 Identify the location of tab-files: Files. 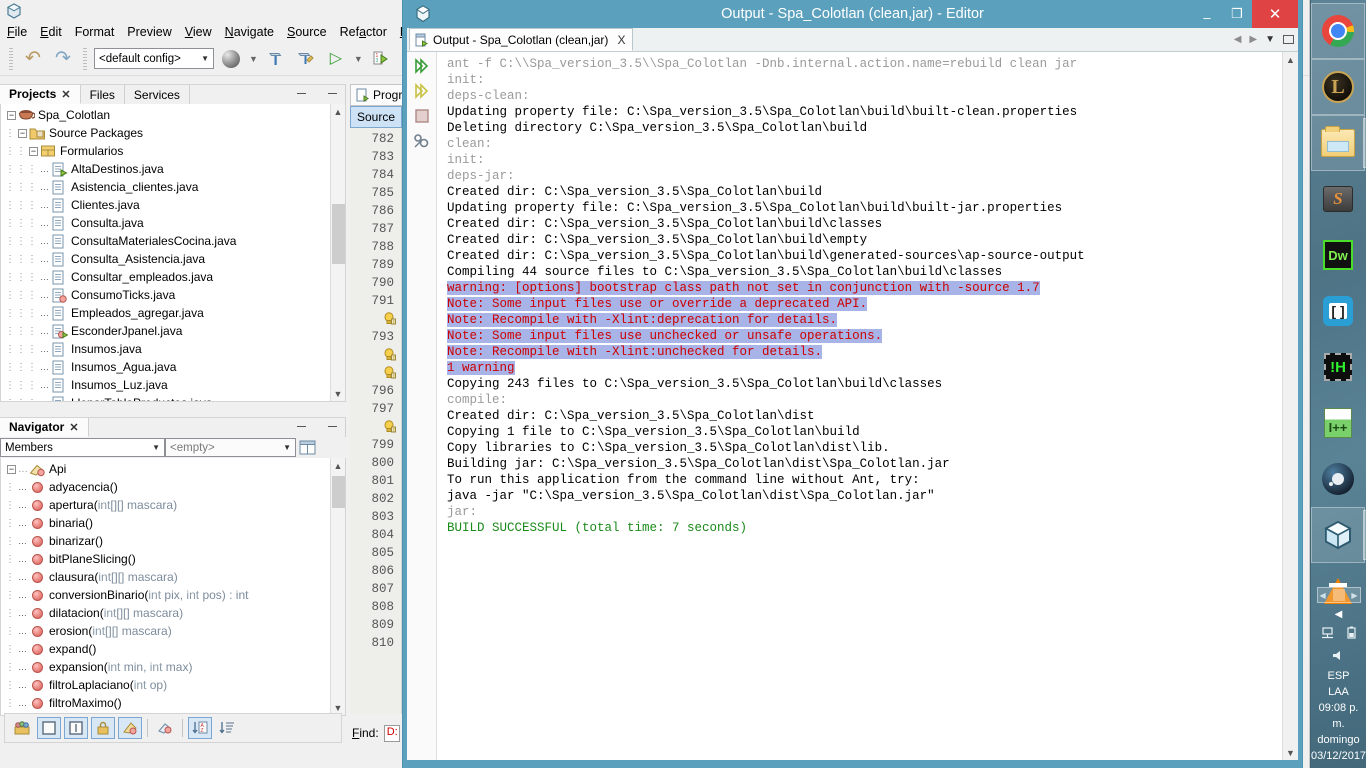
(102, 94).